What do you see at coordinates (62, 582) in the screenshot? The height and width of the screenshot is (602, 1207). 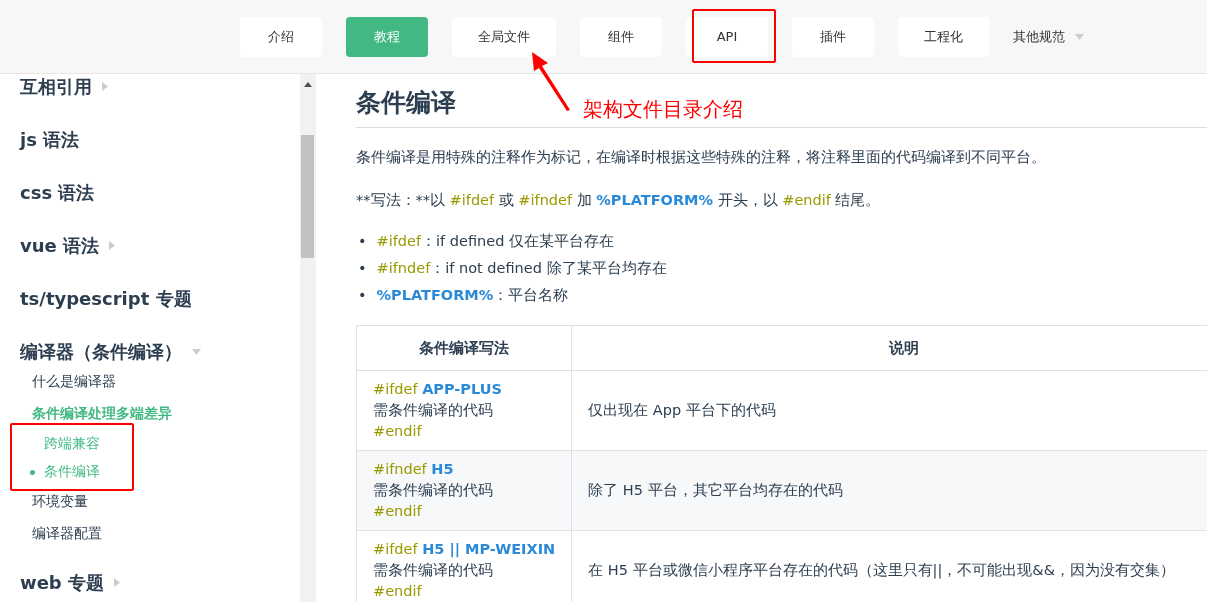 I see `sidebar-section: web 专题` at bounding box center [62, 582].